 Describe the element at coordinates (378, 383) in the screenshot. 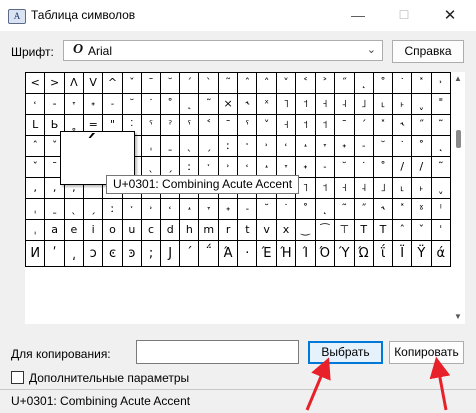

I see `annotation-arrows` at that location.